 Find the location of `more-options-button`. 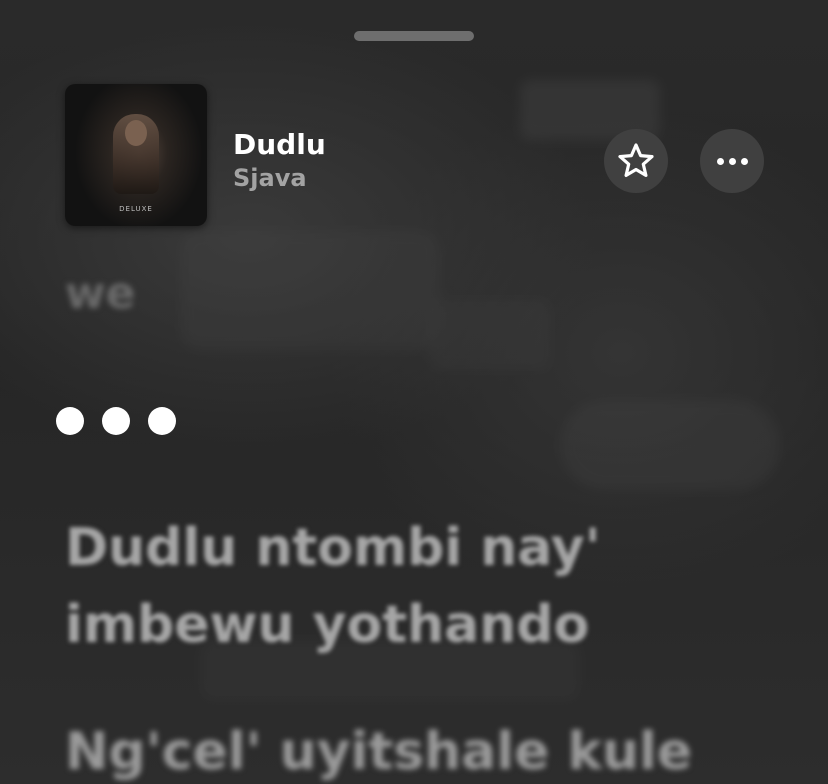

more-options-button is located at coordinates (732, 161).